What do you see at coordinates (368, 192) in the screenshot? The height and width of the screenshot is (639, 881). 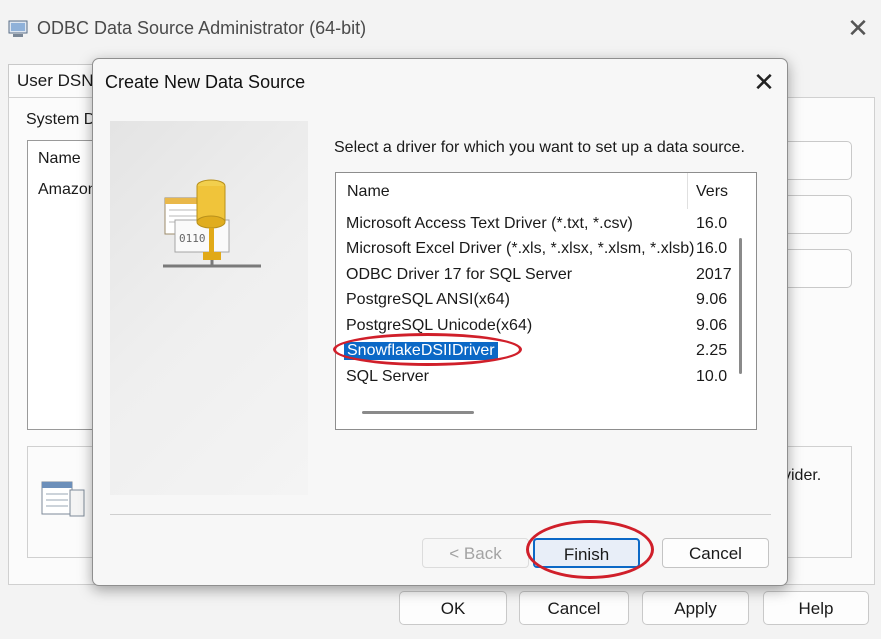 I see `column-header-name: Name` at bounding box center [368, 192].